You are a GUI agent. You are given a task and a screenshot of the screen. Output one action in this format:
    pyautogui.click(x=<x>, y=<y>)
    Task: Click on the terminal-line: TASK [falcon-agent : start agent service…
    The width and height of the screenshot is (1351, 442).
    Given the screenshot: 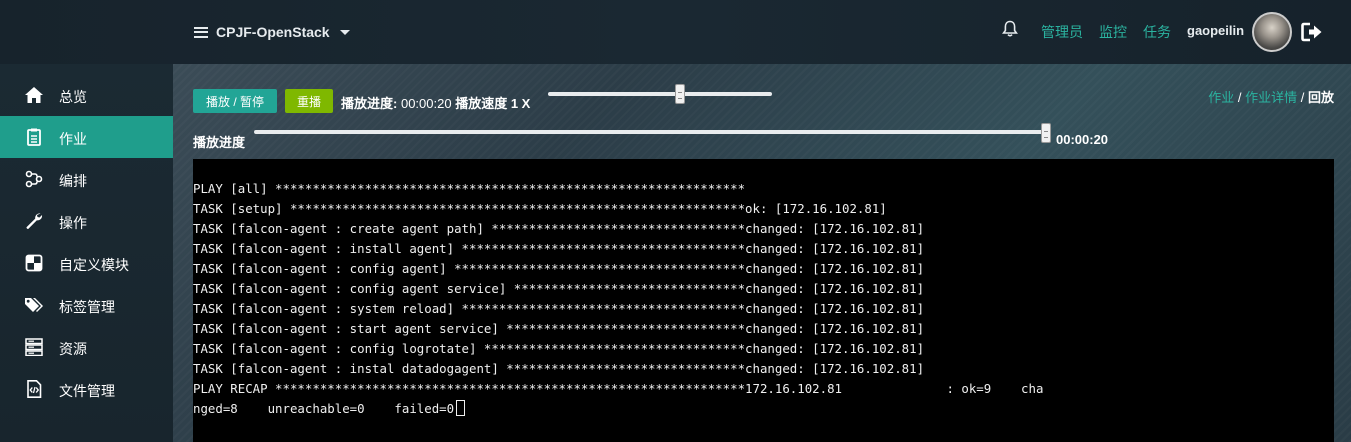 What is the action you would take?
    pyautogui.click(x=559, y=328)
    